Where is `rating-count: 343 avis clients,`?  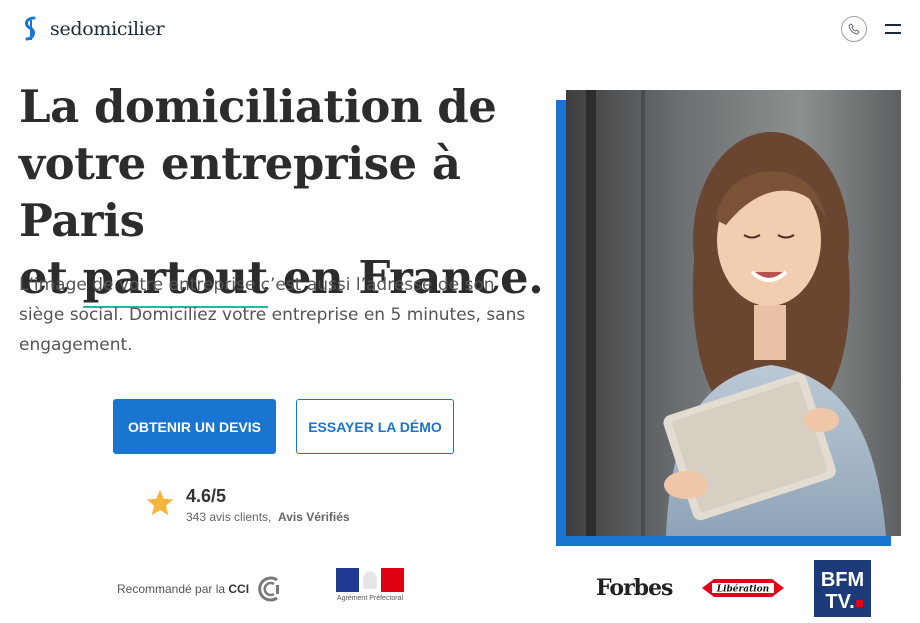 rating-count: 343 avis clients, is located at coordinates (229, 517).